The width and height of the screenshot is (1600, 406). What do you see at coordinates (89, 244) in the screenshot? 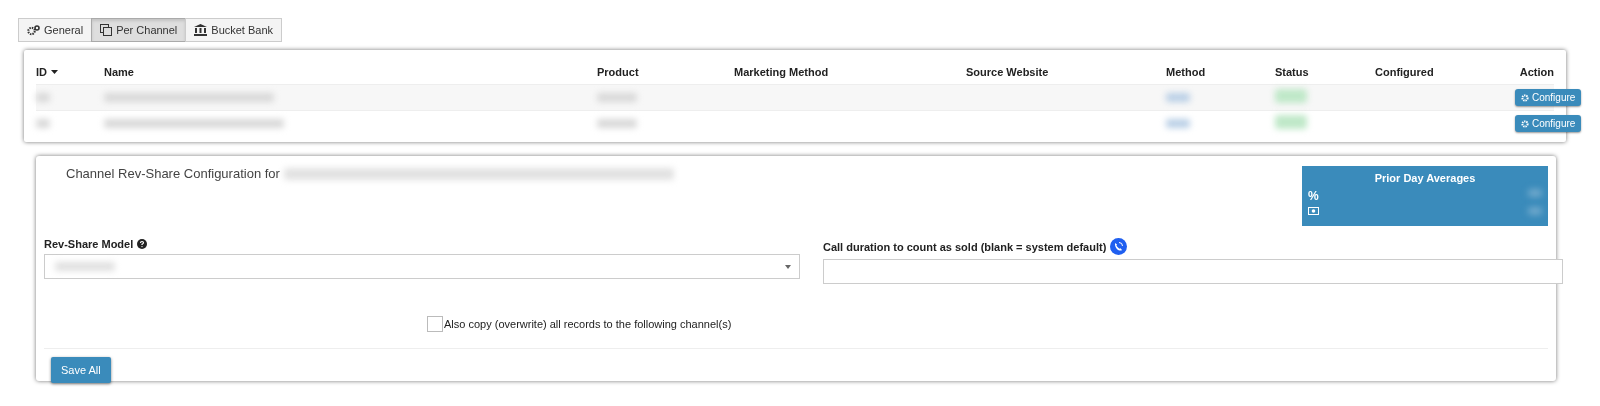
I see `field-label: Rev-Share Model` at bounding box center [89, 244].